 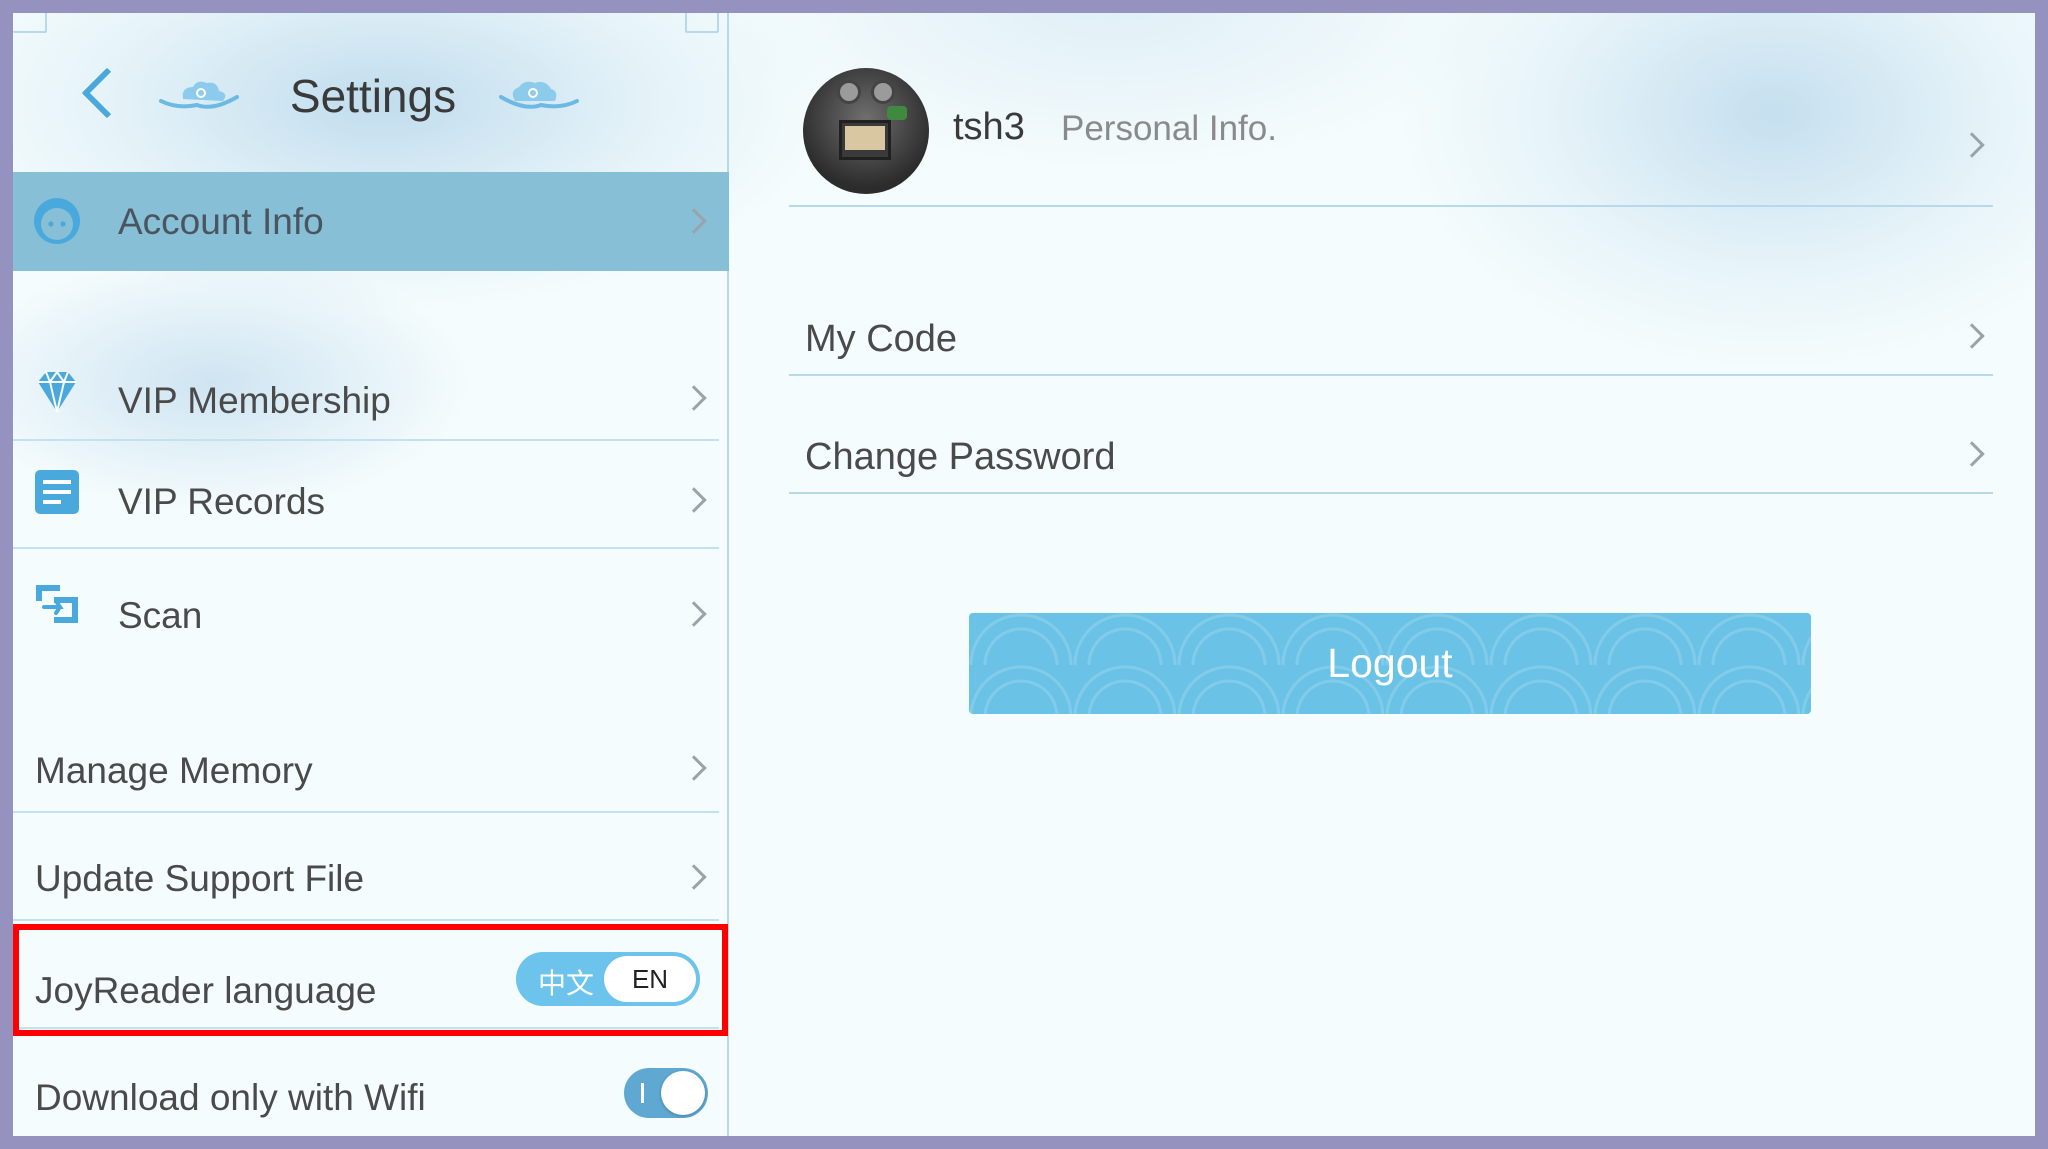 I want to click on sidebar-item-label: Download only with Wifi, so click(x=230, y=1097).